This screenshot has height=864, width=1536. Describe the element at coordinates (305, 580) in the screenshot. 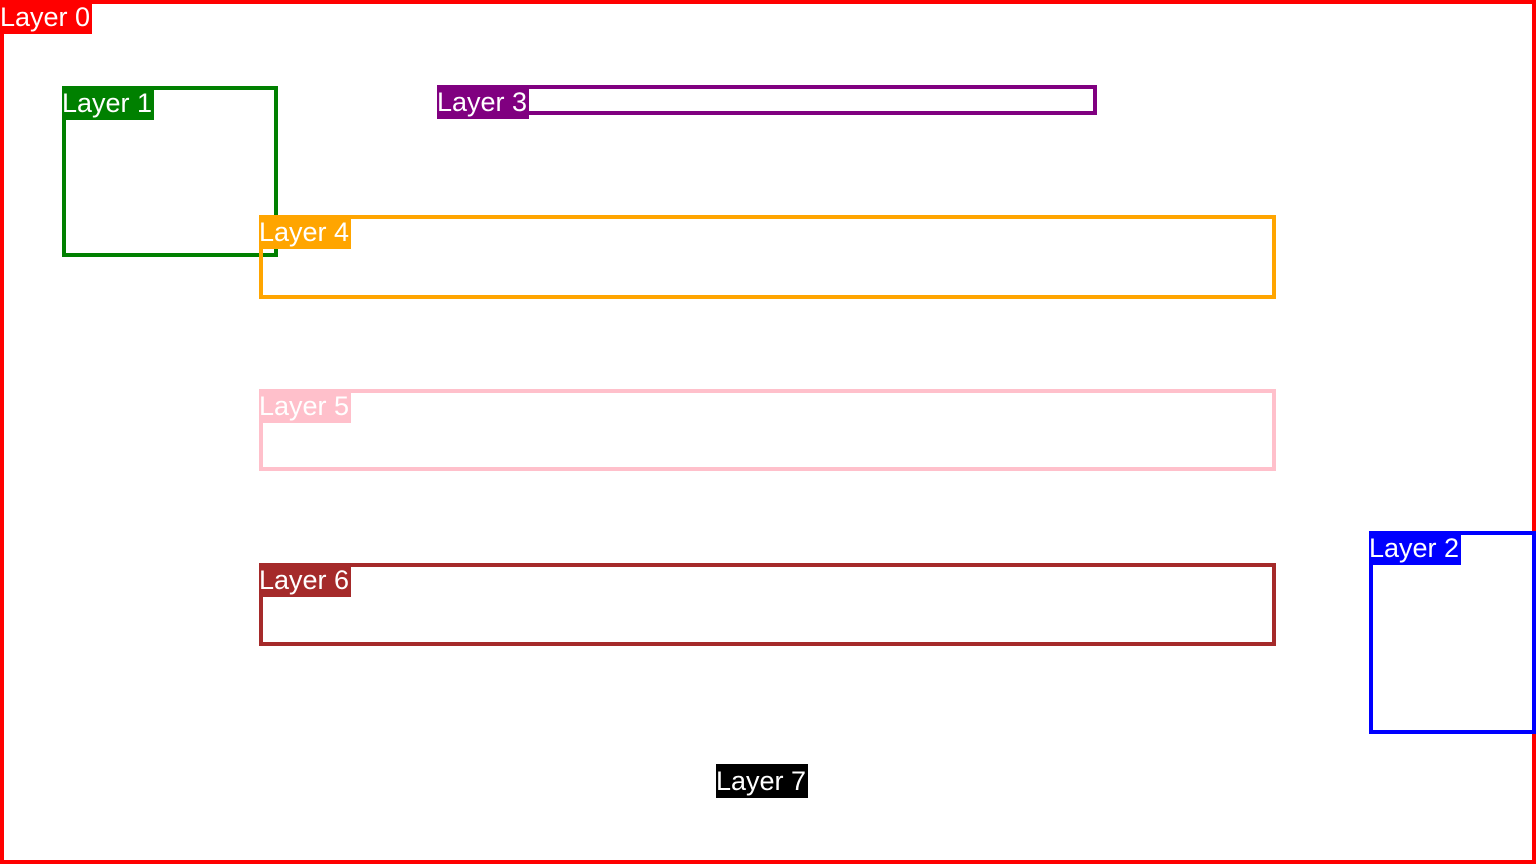

I see `layer-6-label: Layer 6` at that location.